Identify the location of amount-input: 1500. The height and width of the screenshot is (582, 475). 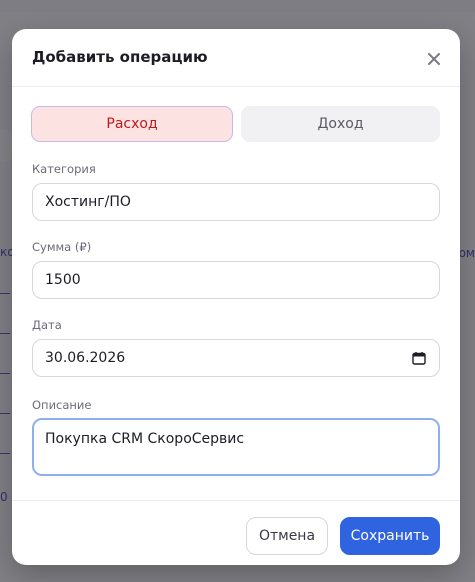
(236, 280).